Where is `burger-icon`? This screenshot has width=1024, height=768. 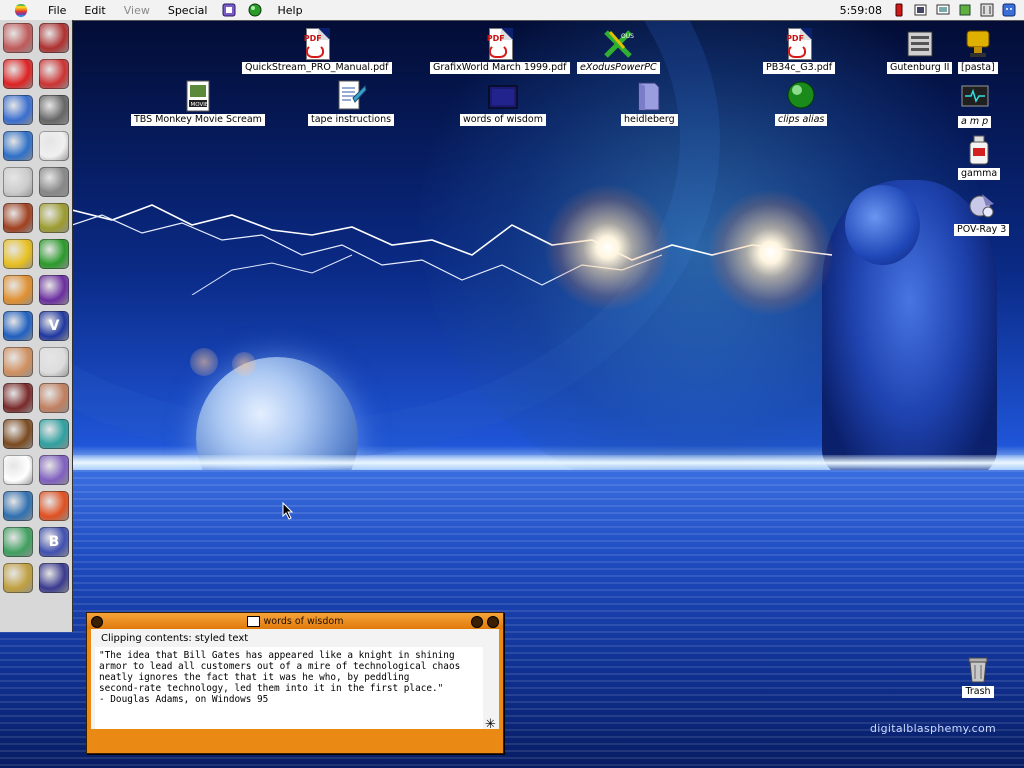
burger-icon is located at coordinates (18, 290).